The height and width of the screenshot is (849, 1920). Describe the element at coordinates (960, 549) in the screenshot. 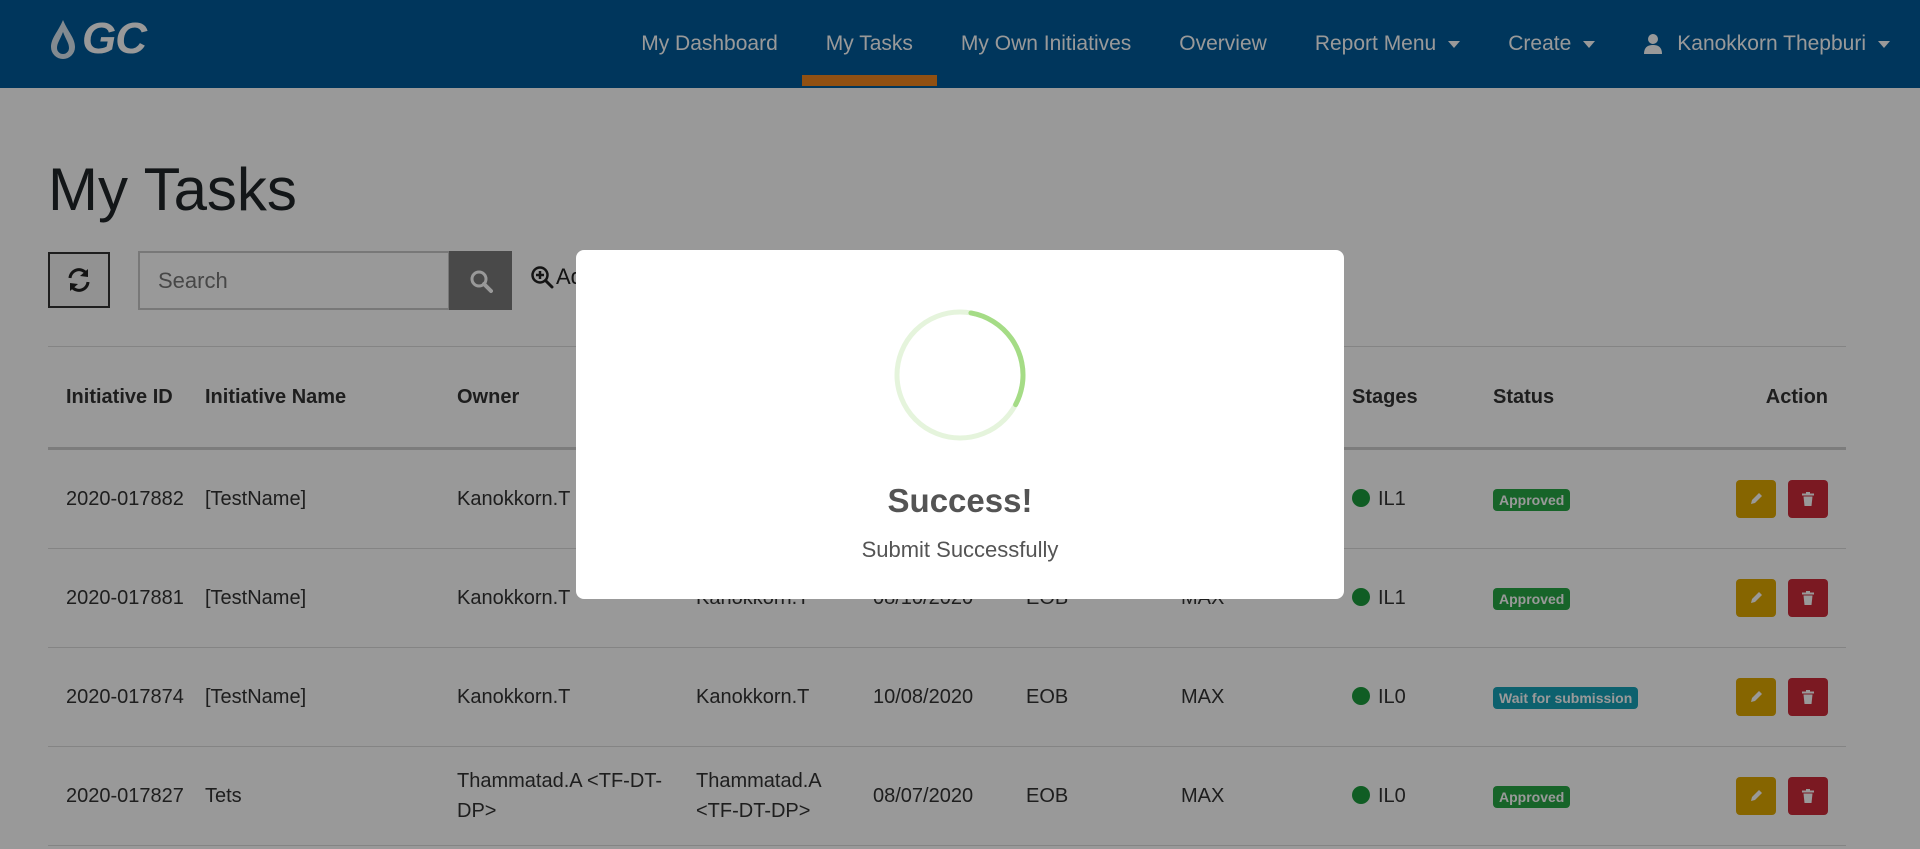

I see `modal-message: Submit Successfully` at that location.